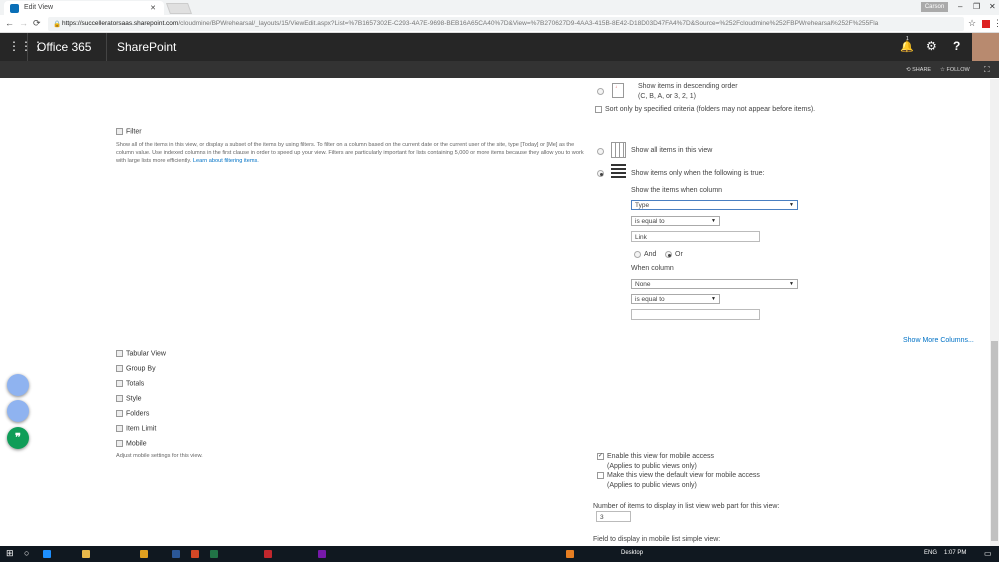 This screenshot has width=999, height=562. What do you see at coordinates (144, 554) in the screenshot?
I see `chrome-icon` at bounding box center [144, 554].